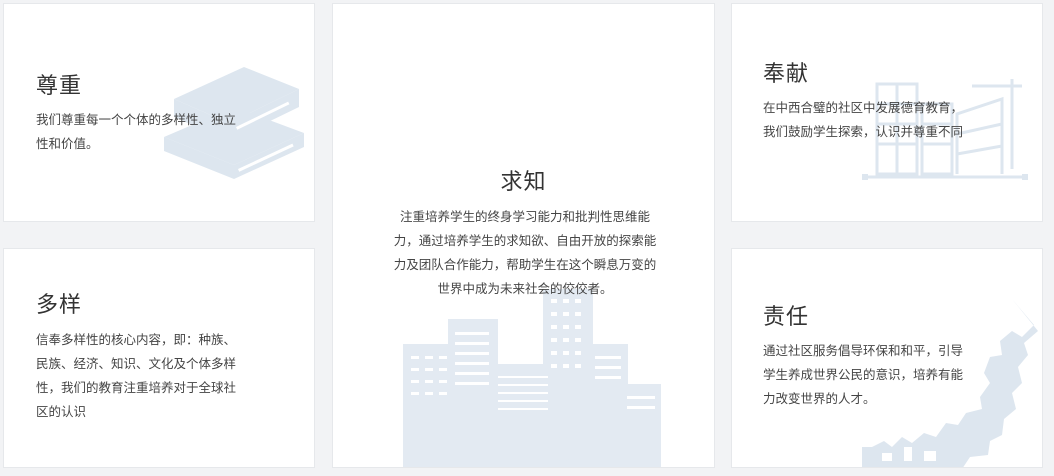 The height and width of the screenshot is (476, 1054). What do you see at coordinates (523, 182) in the screenshot?
I see `card-title: 求知` at bounding box center [523, 182].